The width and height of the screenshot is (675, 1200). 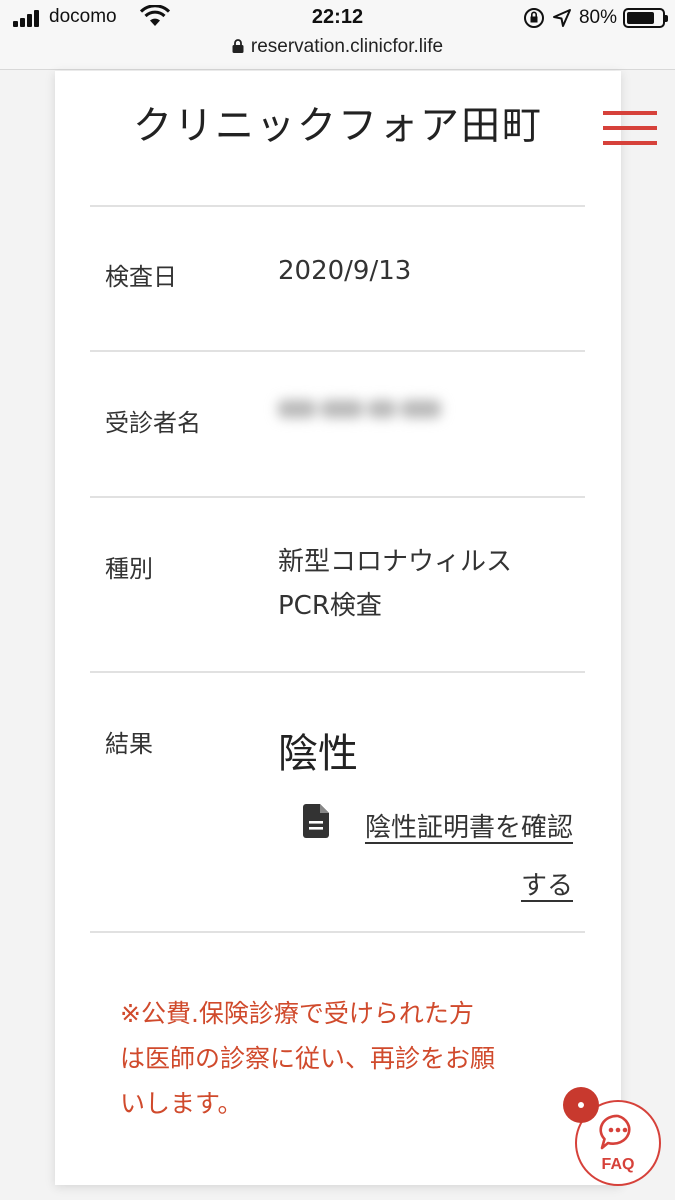 I want to click on patient-name-label: 受診者名, so click(x=153, y=423).